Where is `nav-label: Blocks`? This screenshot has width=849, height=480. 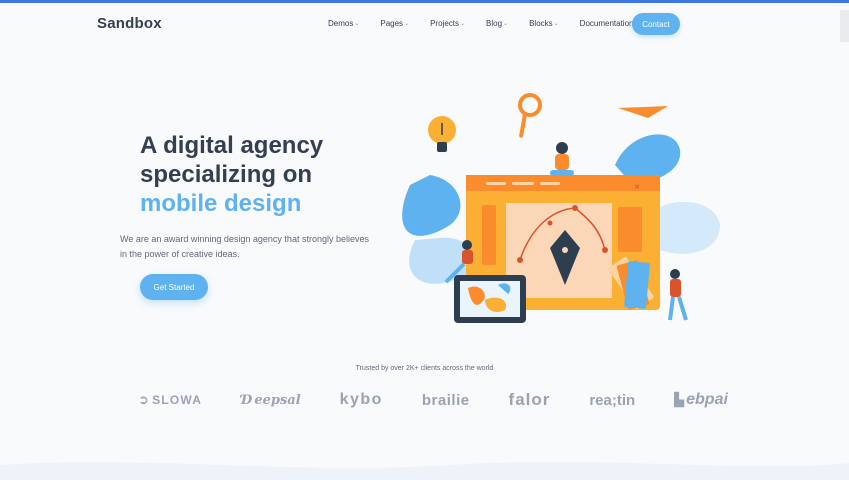 nav-label: Blocks is located at coordinates (541, 23).